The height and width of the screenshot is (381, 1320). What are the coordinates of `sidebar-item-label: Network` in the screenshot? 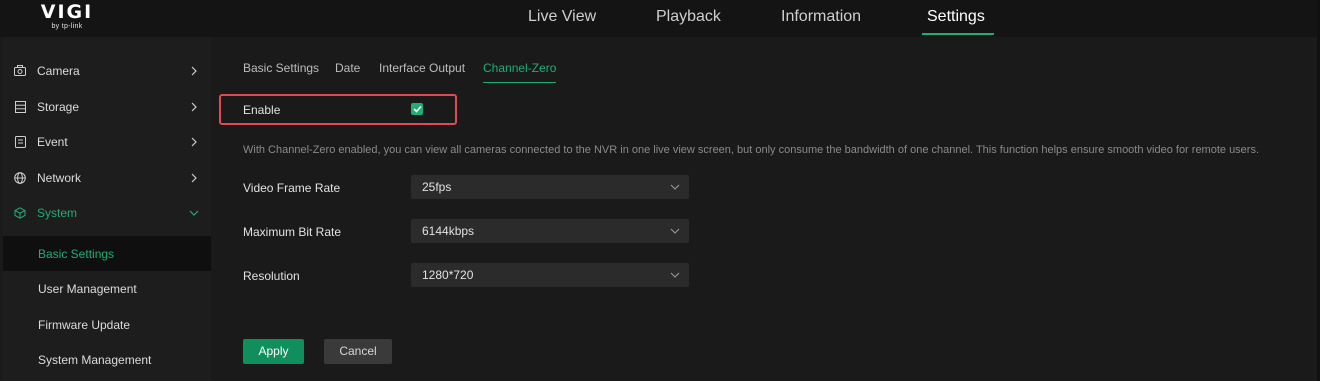 It's located at (59, 177).